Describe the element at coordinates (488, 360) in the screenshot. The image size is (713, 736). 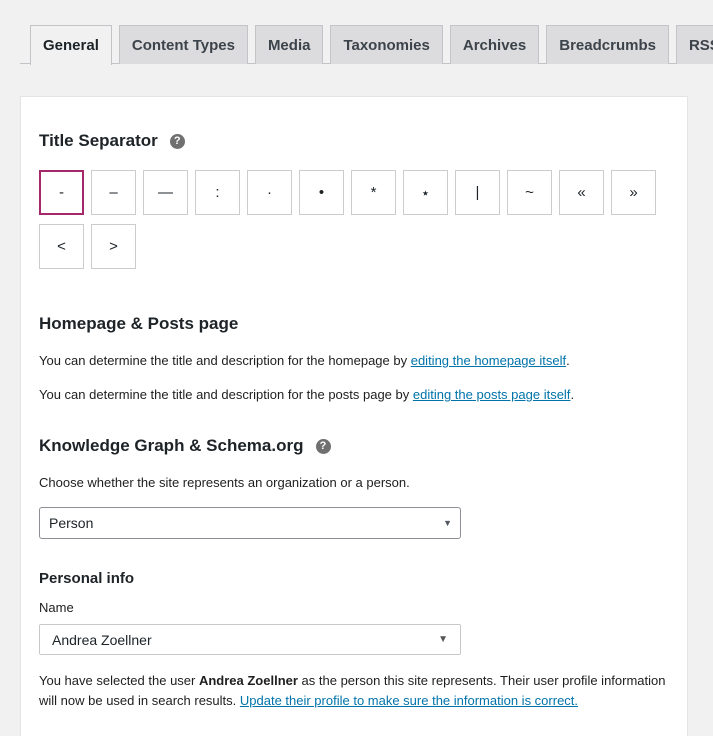
I see `edit-homepage-link: editing the homepage itself` at that location.